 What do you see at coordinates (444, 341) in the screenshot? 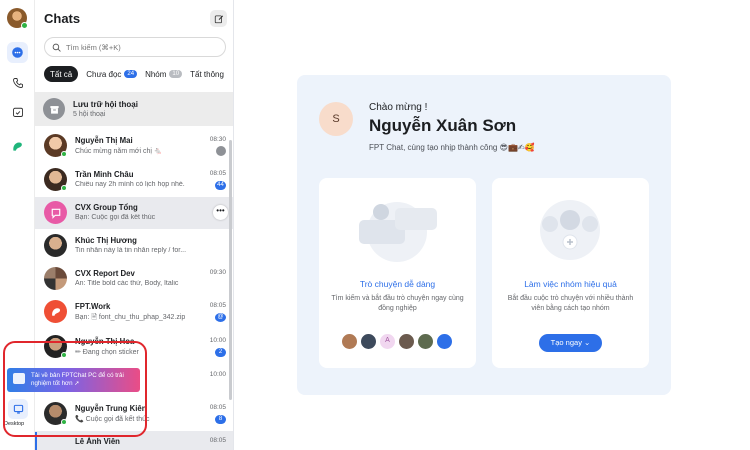
I see `more-contacts-icon` at bounding box center [444, 341].